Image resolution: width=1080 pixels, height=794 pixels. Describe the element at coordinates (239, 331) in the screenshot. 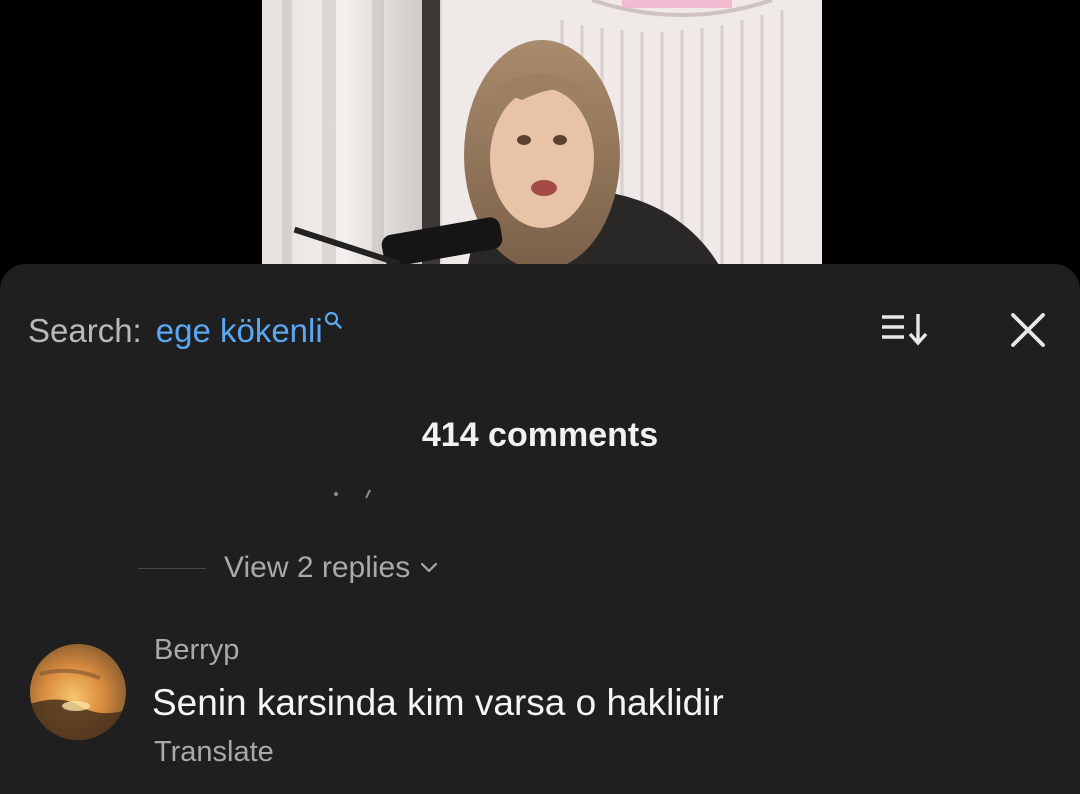

I see `search-query: ege kökenli` at that location.